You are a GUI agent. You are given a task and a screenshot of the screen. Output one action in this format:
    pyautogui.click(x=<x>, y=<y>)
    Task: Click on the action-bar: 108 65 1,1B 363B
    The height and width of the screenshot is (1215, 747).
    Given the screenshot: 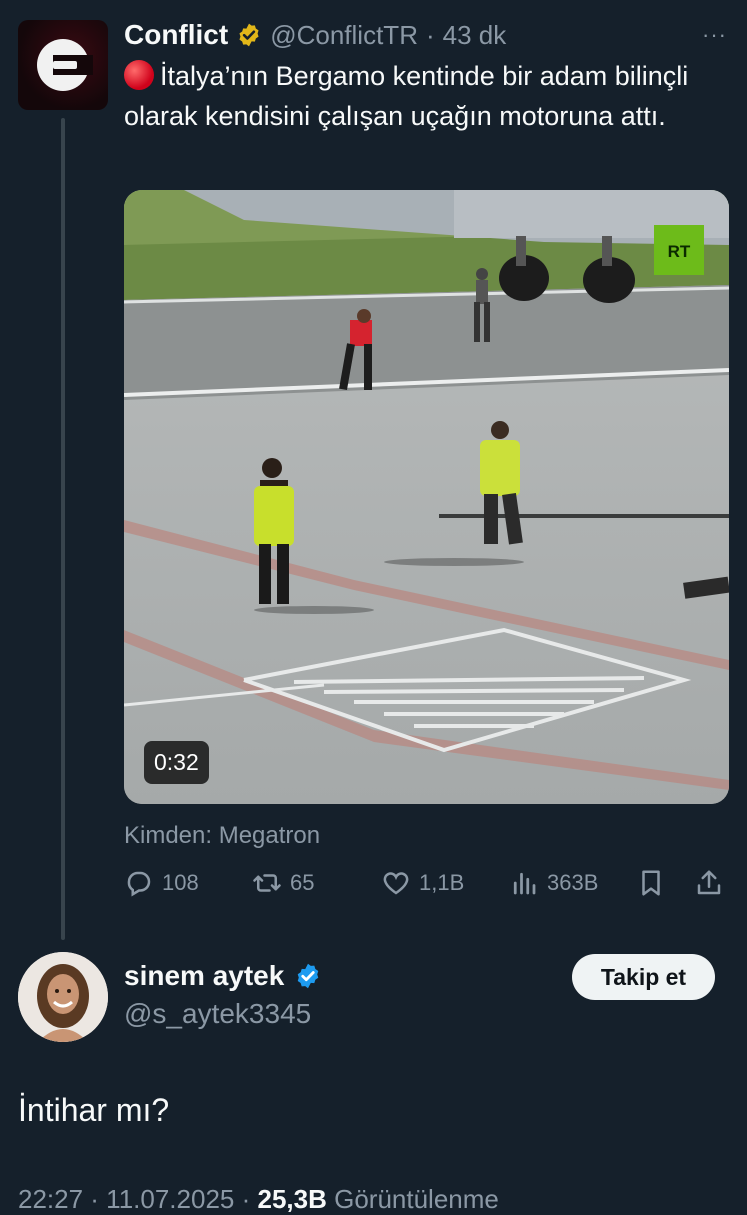 What is the action you would take?
    pyautogui.click(x=426, y=886)
    